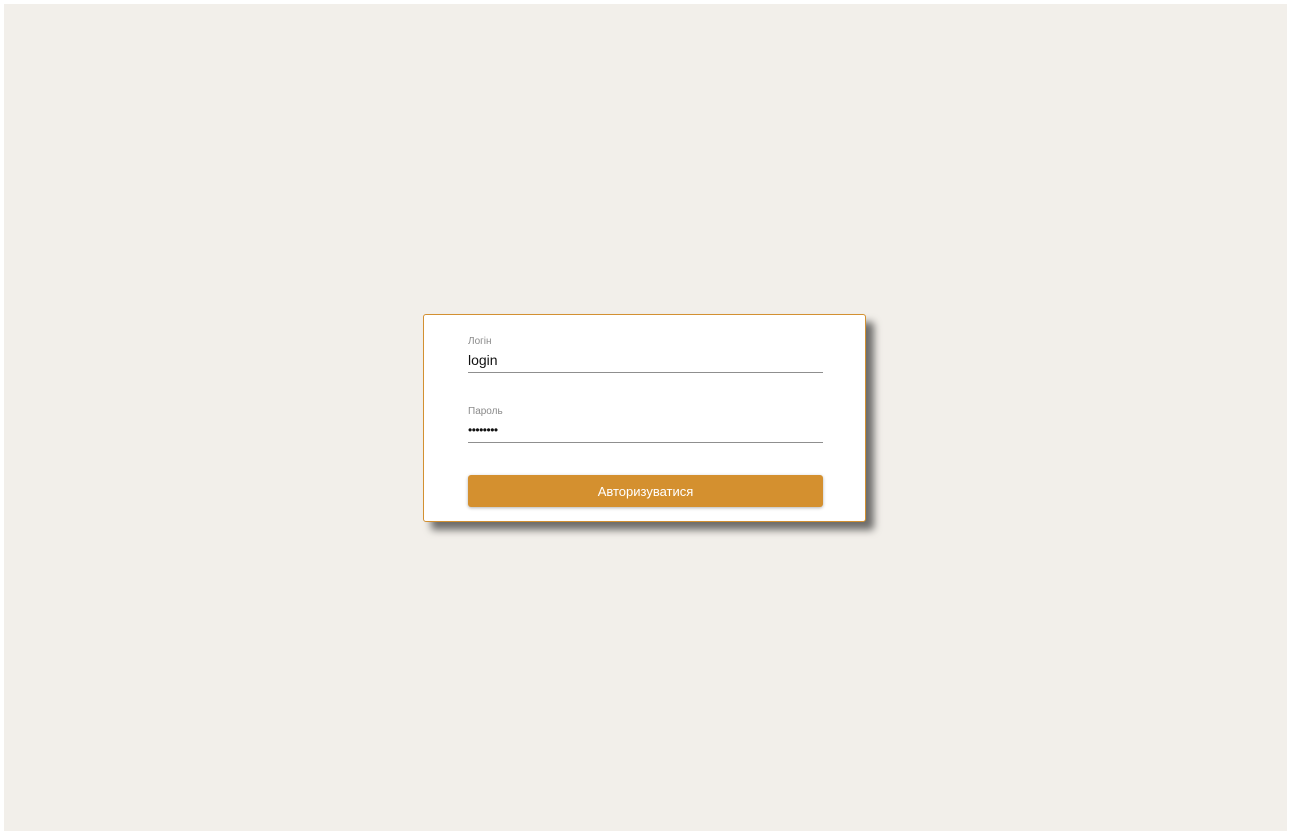  Describe the element at coordinates (480, 341) in the screenshot. I see `login-label: Логін` at that location.